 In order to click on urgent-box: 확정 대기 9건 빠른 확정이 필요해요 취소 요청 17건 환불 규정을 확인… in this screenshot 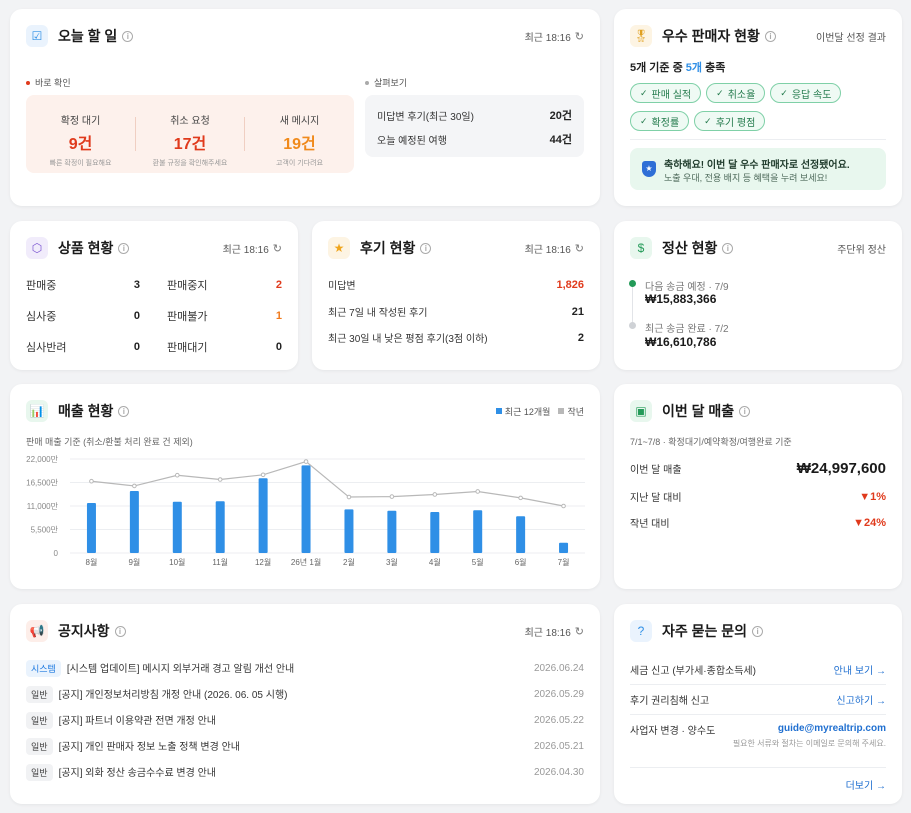, I will do `click(190, 134)`.